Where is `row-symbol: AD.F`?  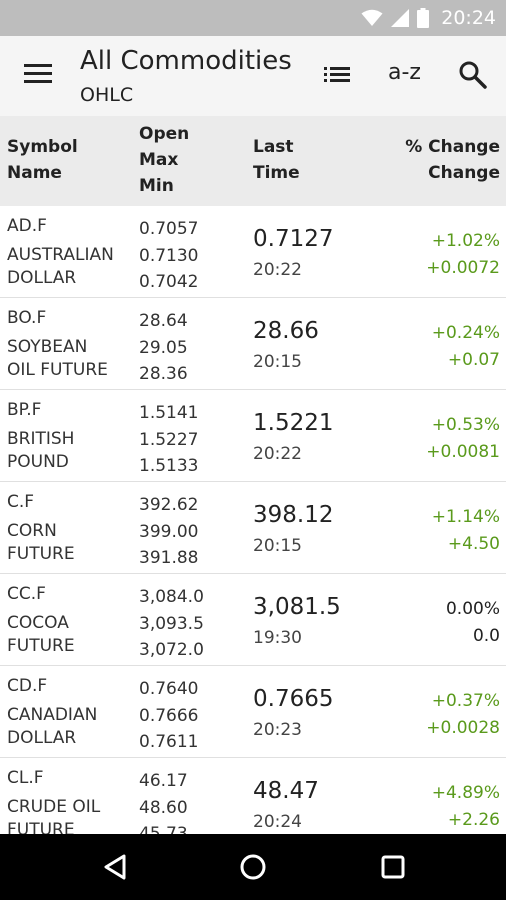
row-symbol: AD.F is located at coordinates (27, 226).